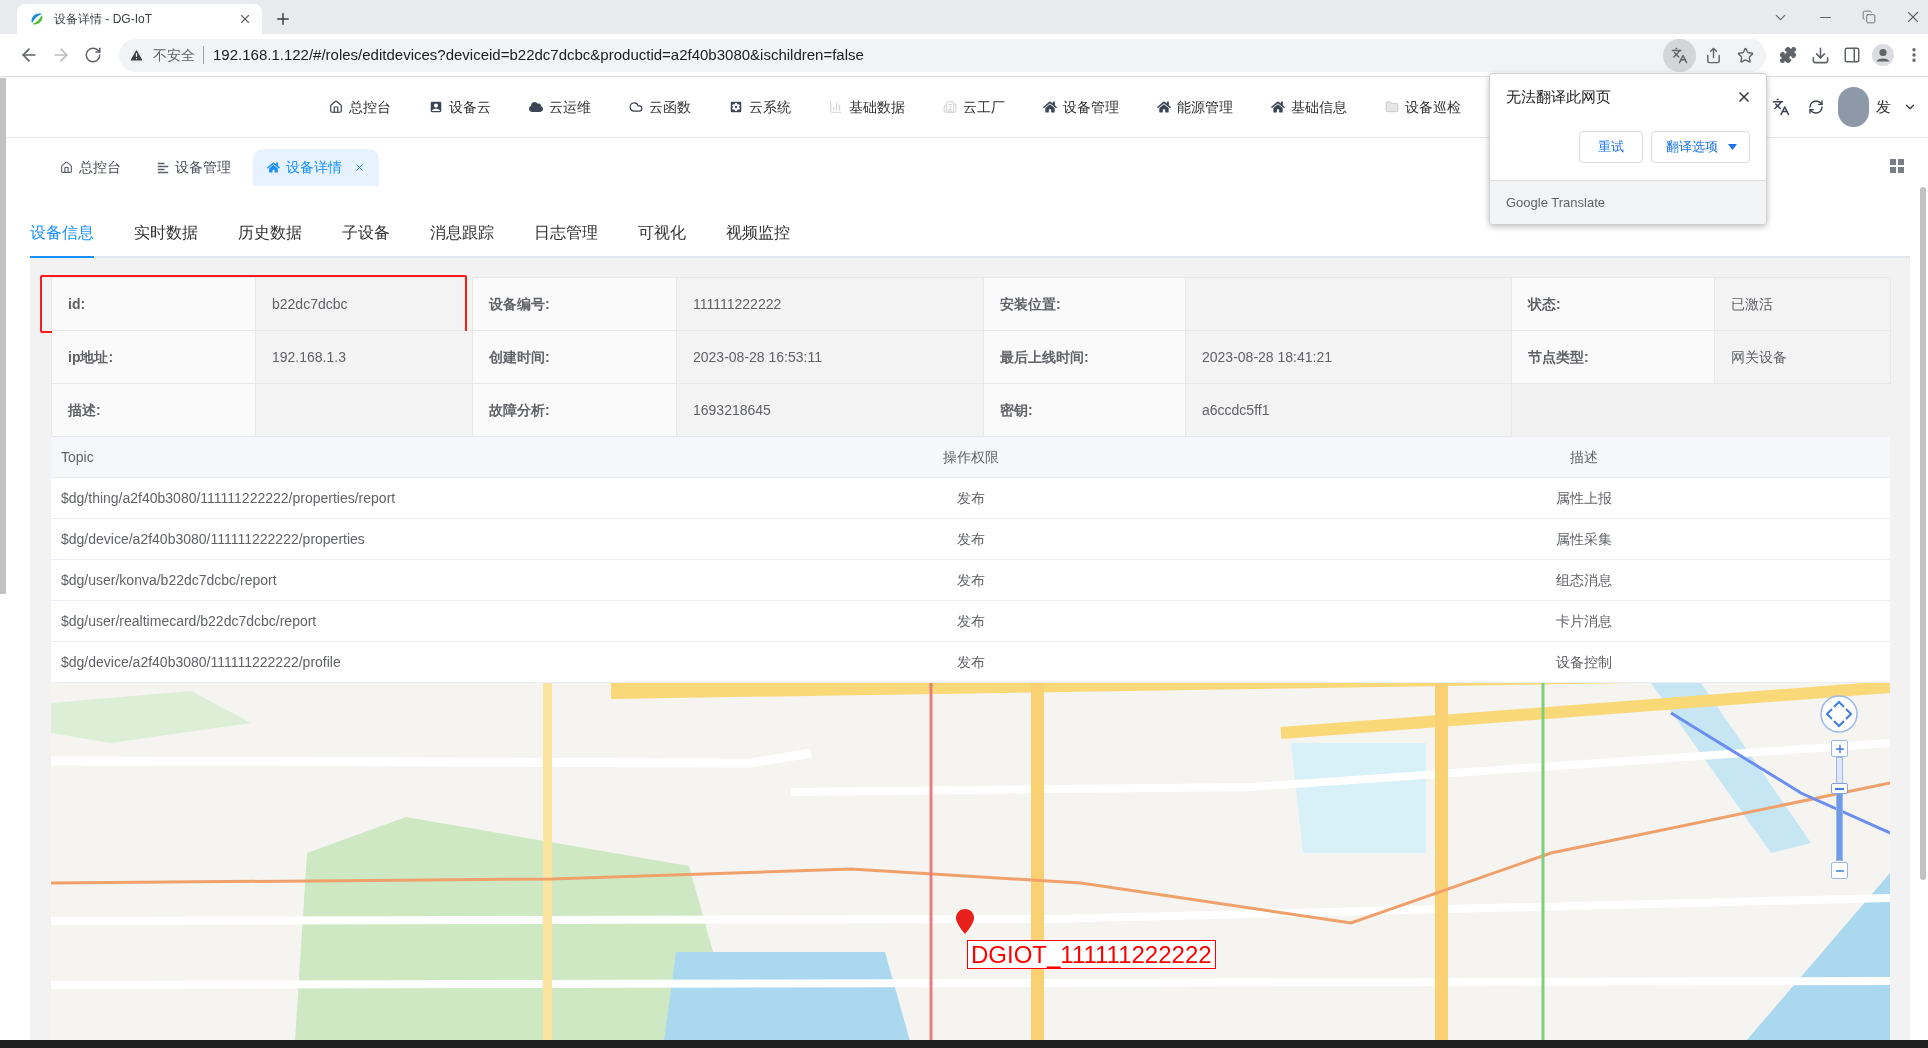 This screenshot has height=1048, width=1928. Describe the element at coordinates (1700, 147) in the screenshot. I see `options-button: 翻译选项` at that location.